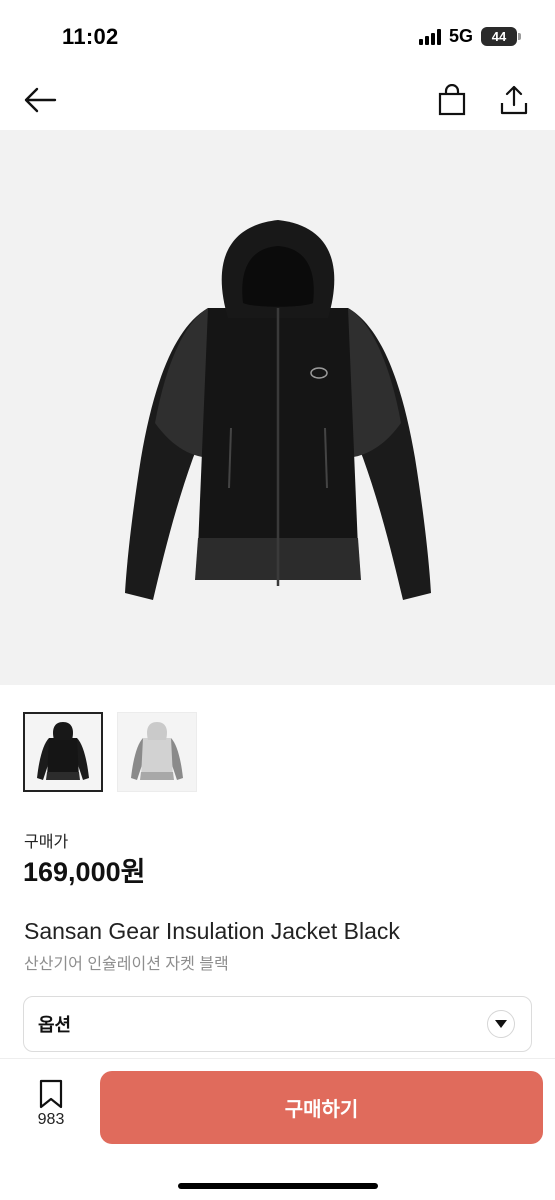 Image resolution: width=555 pixels, height=1200 pixels. What do you see at coordinates (84, 872) in the screenshot?
I see `price-value: 169,000원` at bounding box center [84, 872].